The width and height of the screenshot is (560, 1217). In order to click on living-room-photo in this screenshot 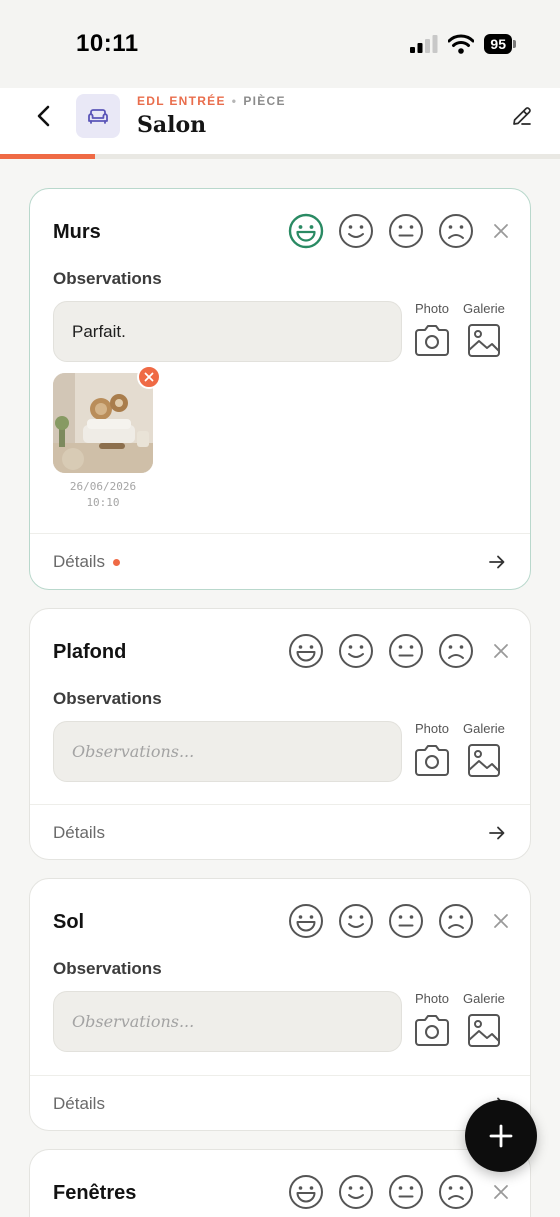, I will do `click(103, 423)`.